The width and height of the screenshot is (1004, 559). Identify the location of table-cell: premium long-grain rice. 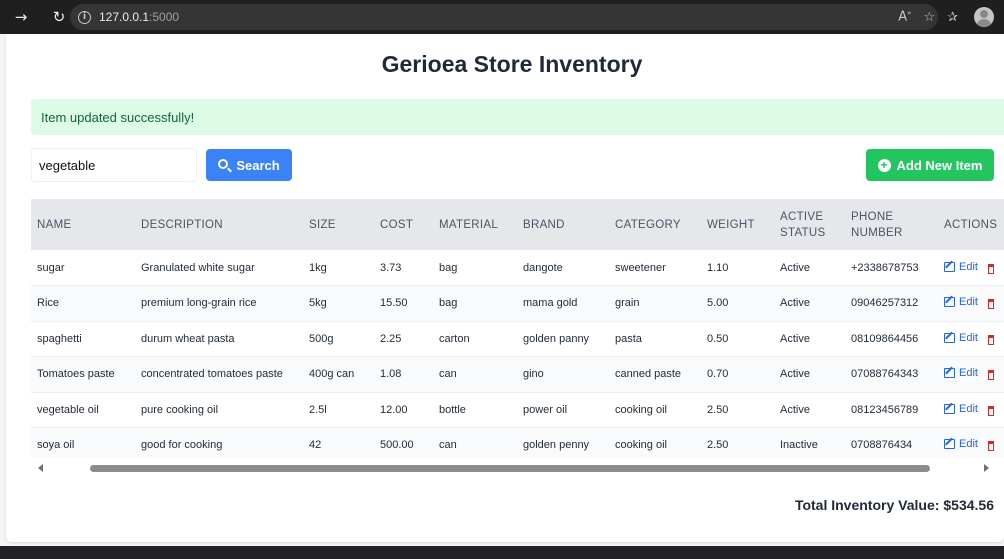
(219, 303).